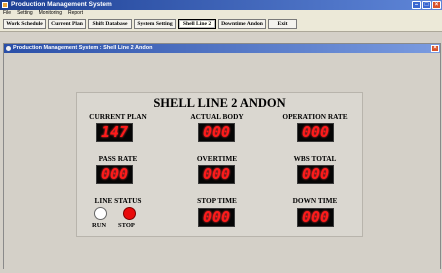 This screenshot has height=273, width=442. I want to click on maximize-icon: □, so click(426, 5).